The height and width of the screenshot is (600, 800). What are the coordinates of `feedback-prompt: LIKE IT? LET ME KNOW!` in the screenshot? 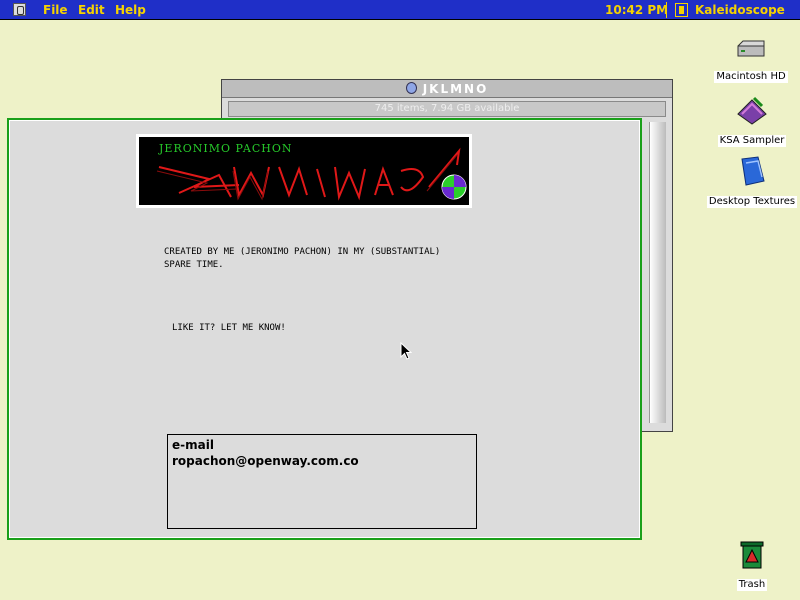 It's located at (229, 328).